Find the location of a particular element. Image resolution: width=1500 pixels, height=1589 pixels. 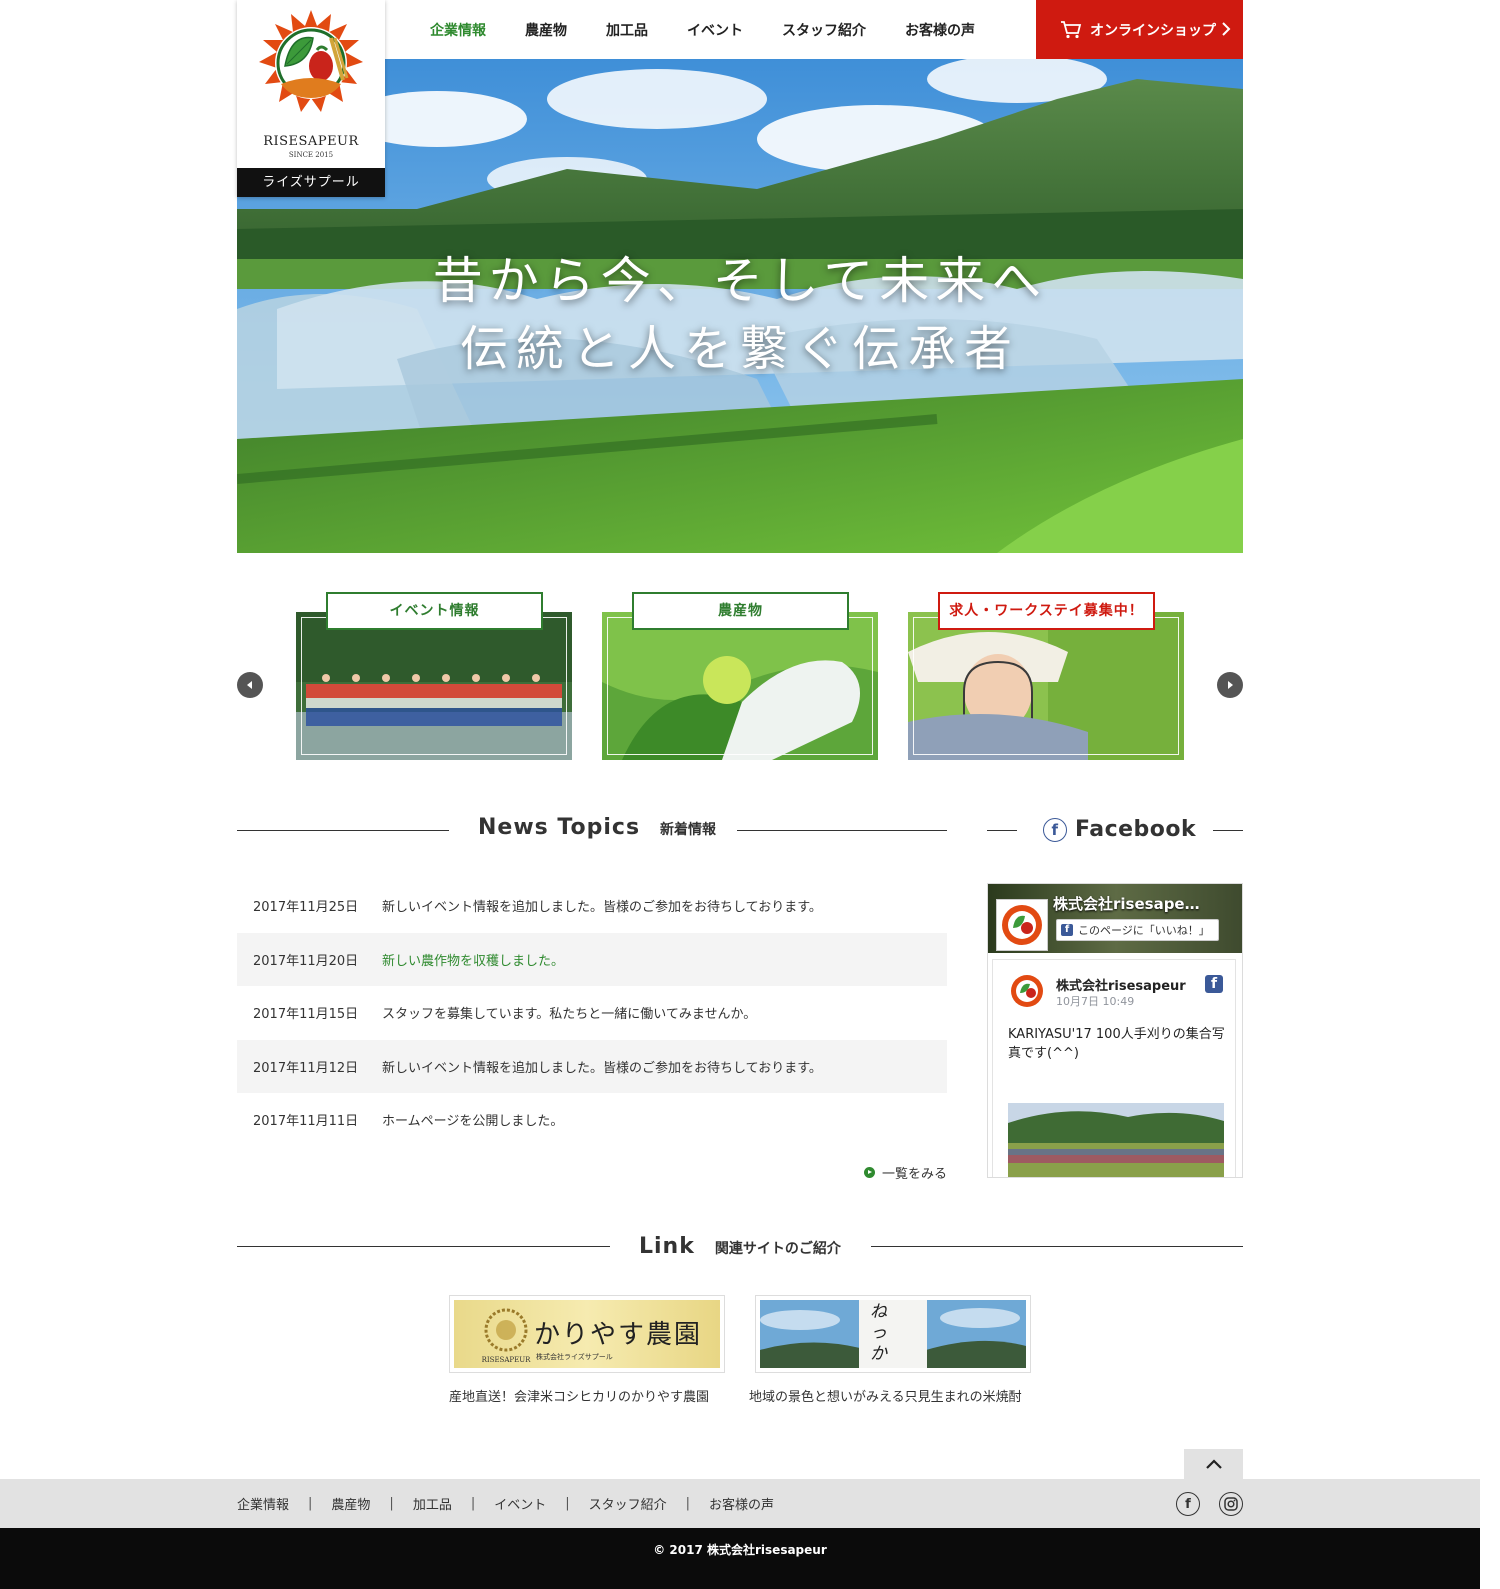

link-heading: Link 関連サイトのご紹介 is located at coordinates (740, 1246).